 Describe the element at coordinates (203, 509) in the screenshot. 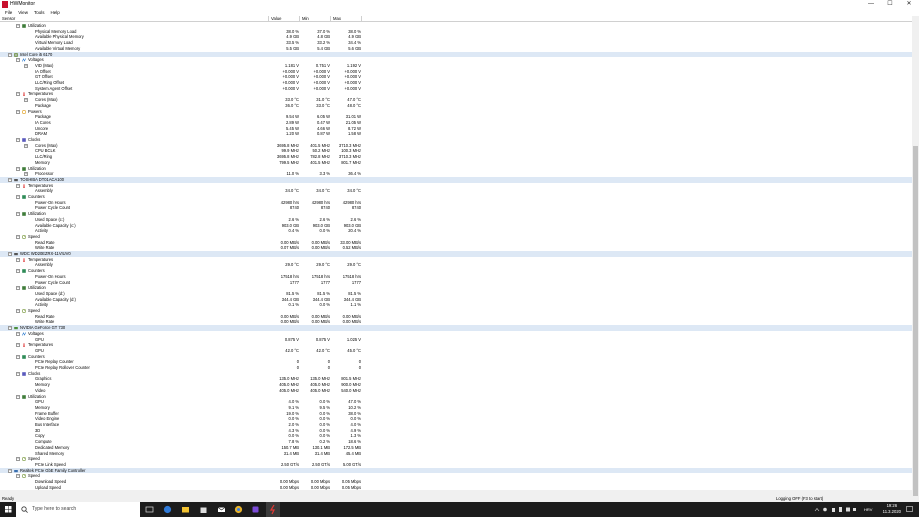

I see `store-icon` at that location.